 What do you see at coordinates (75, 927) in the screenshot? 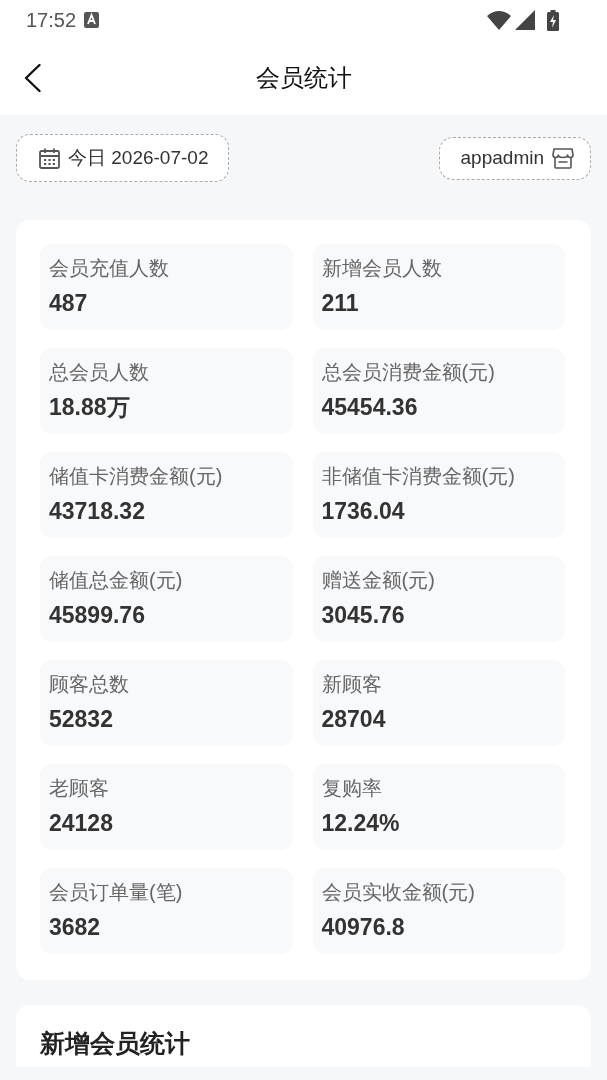
I see `stat-value: 3682` at bounding box center [75, 927].